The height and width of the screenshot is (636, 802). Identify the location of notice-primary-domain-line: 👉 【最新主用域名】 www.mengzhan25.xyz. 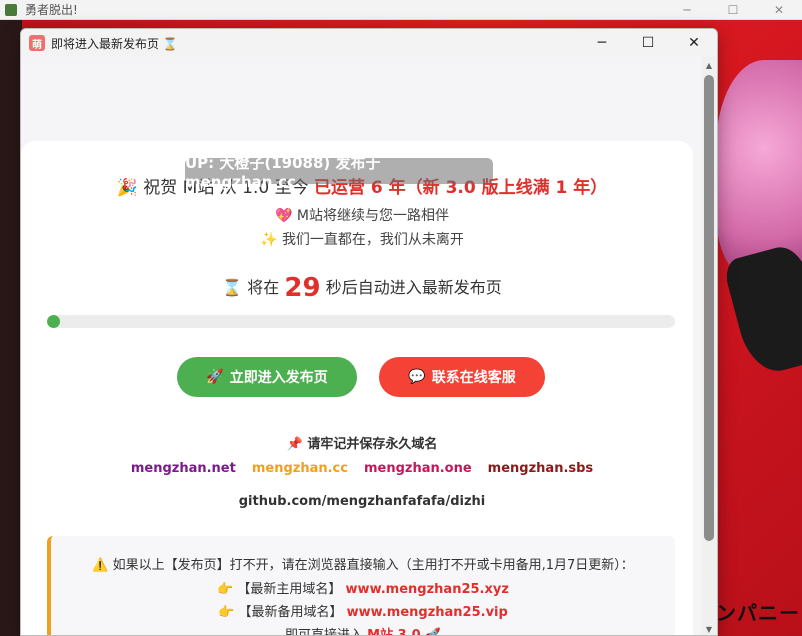
(363, 587).